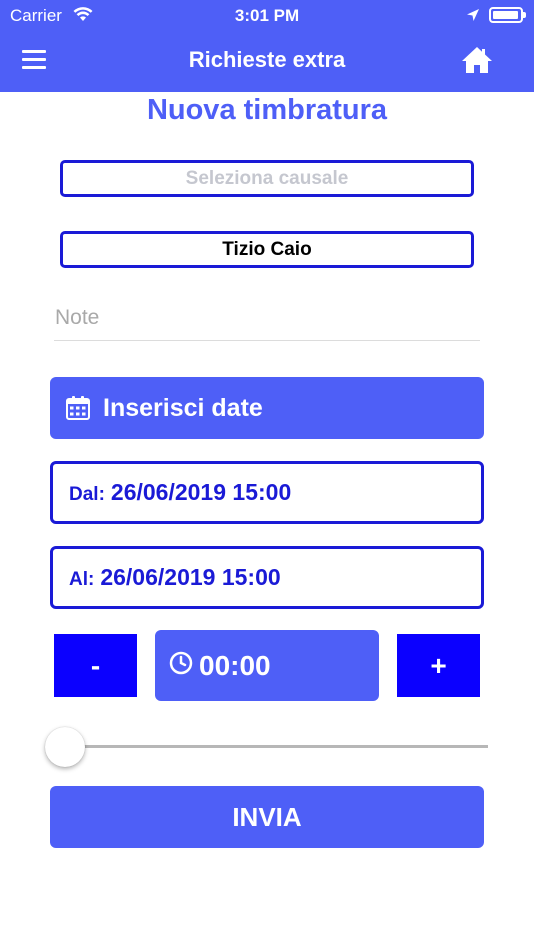  Describe the element at coordinates (95, 665) in the screenshot. I see `decrement-button: -` at that location.